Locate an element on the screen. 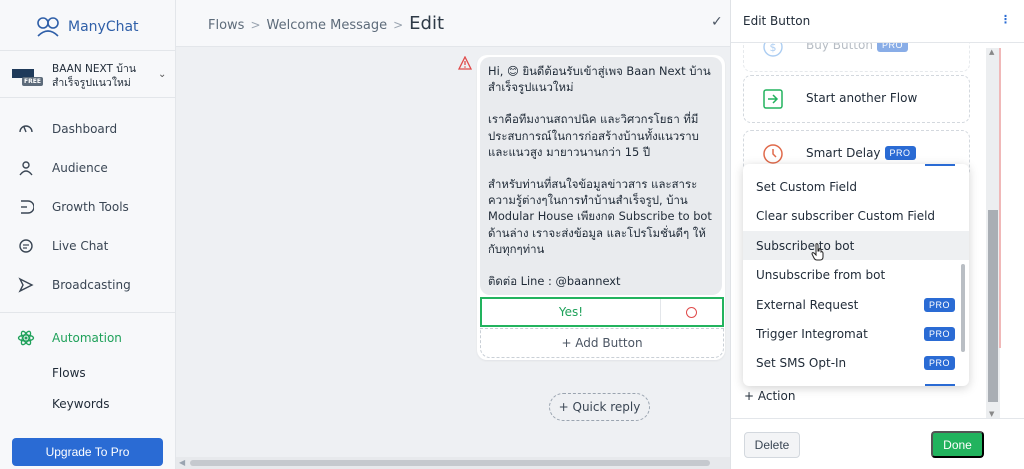 The image size is (1024, 469). option-label: Start another Flow is located at coordinates (862, 98).